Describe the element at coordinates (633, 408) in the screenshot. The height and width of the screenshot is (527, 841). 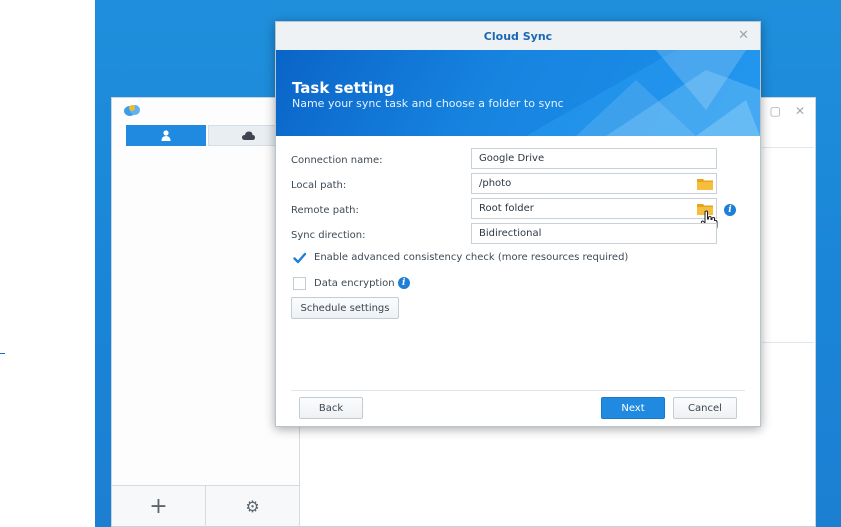
I see `next-button: Next` at that location.